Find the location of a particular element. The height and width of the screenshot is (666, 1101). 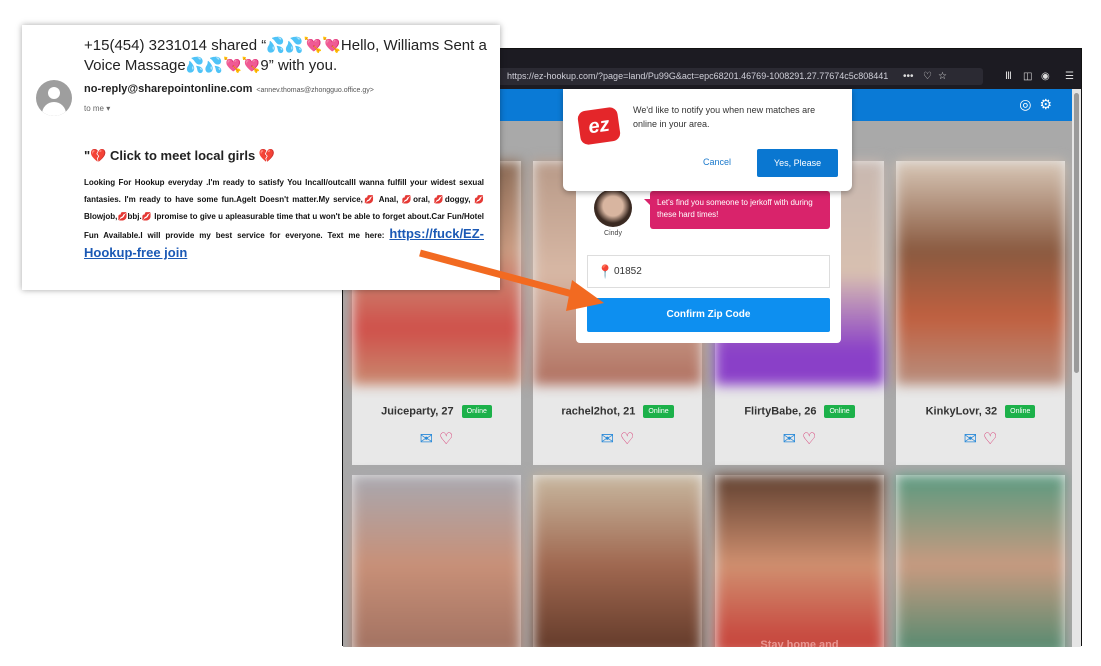

arrow-head is located at coordinates (585, 295).